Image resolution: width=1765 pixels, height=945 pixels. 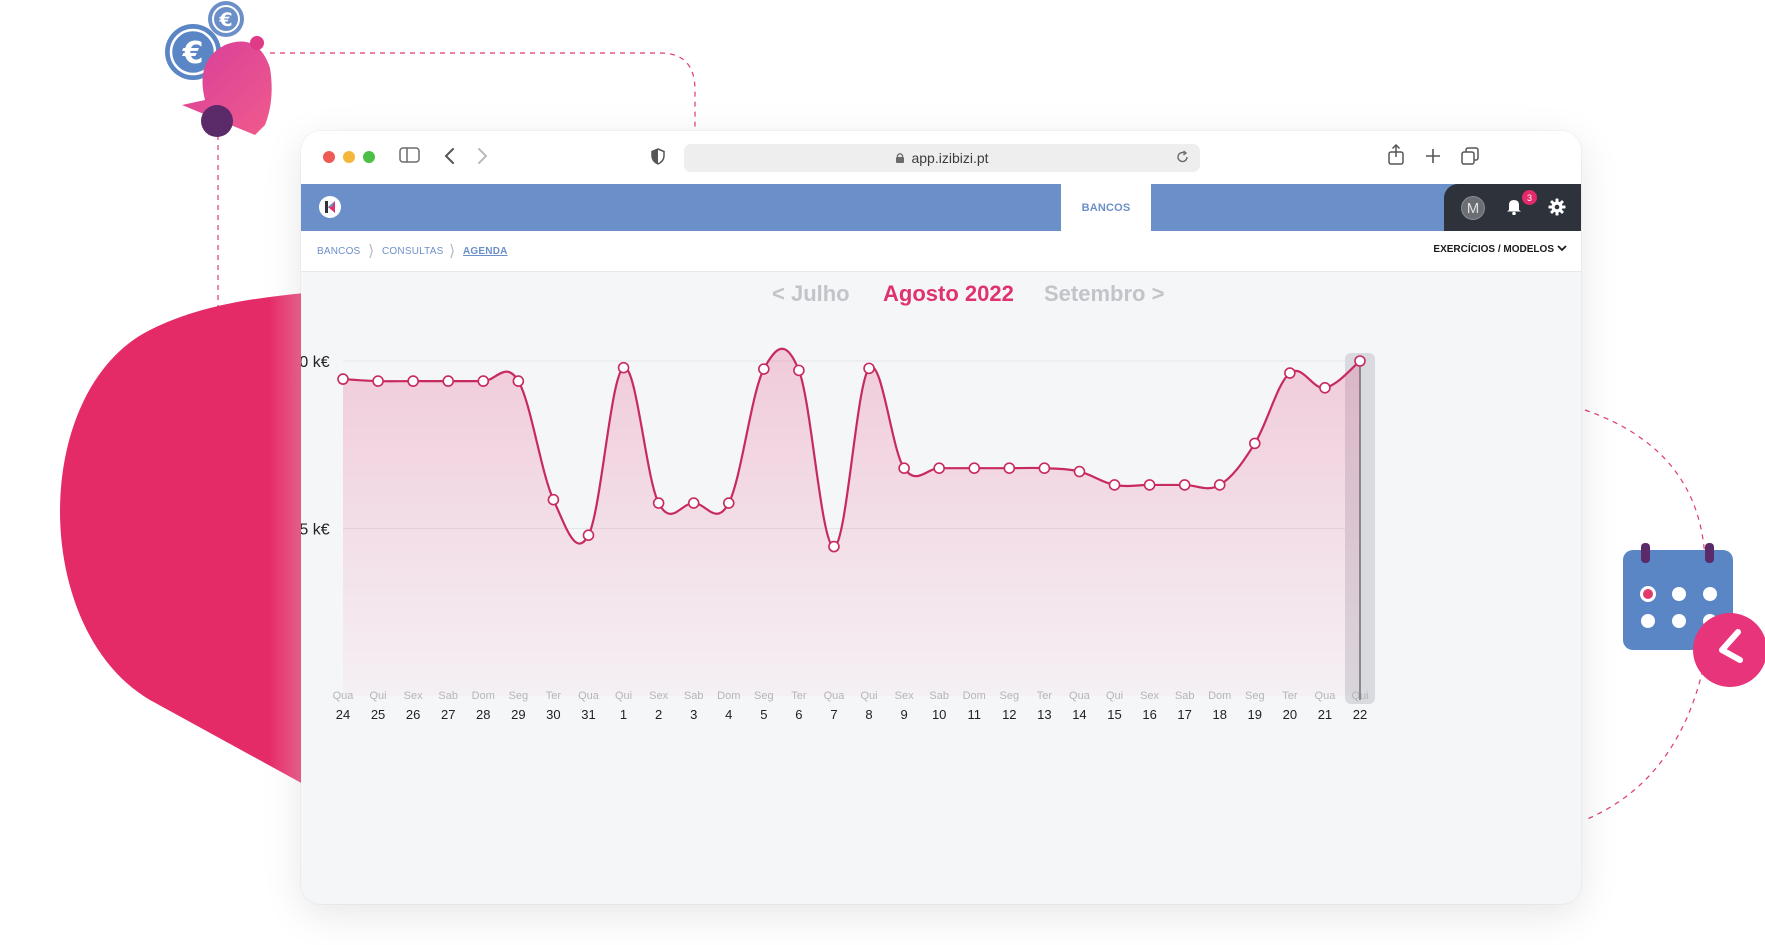 I want to click on x-day-label: 18, so click(x=1219, y=714).